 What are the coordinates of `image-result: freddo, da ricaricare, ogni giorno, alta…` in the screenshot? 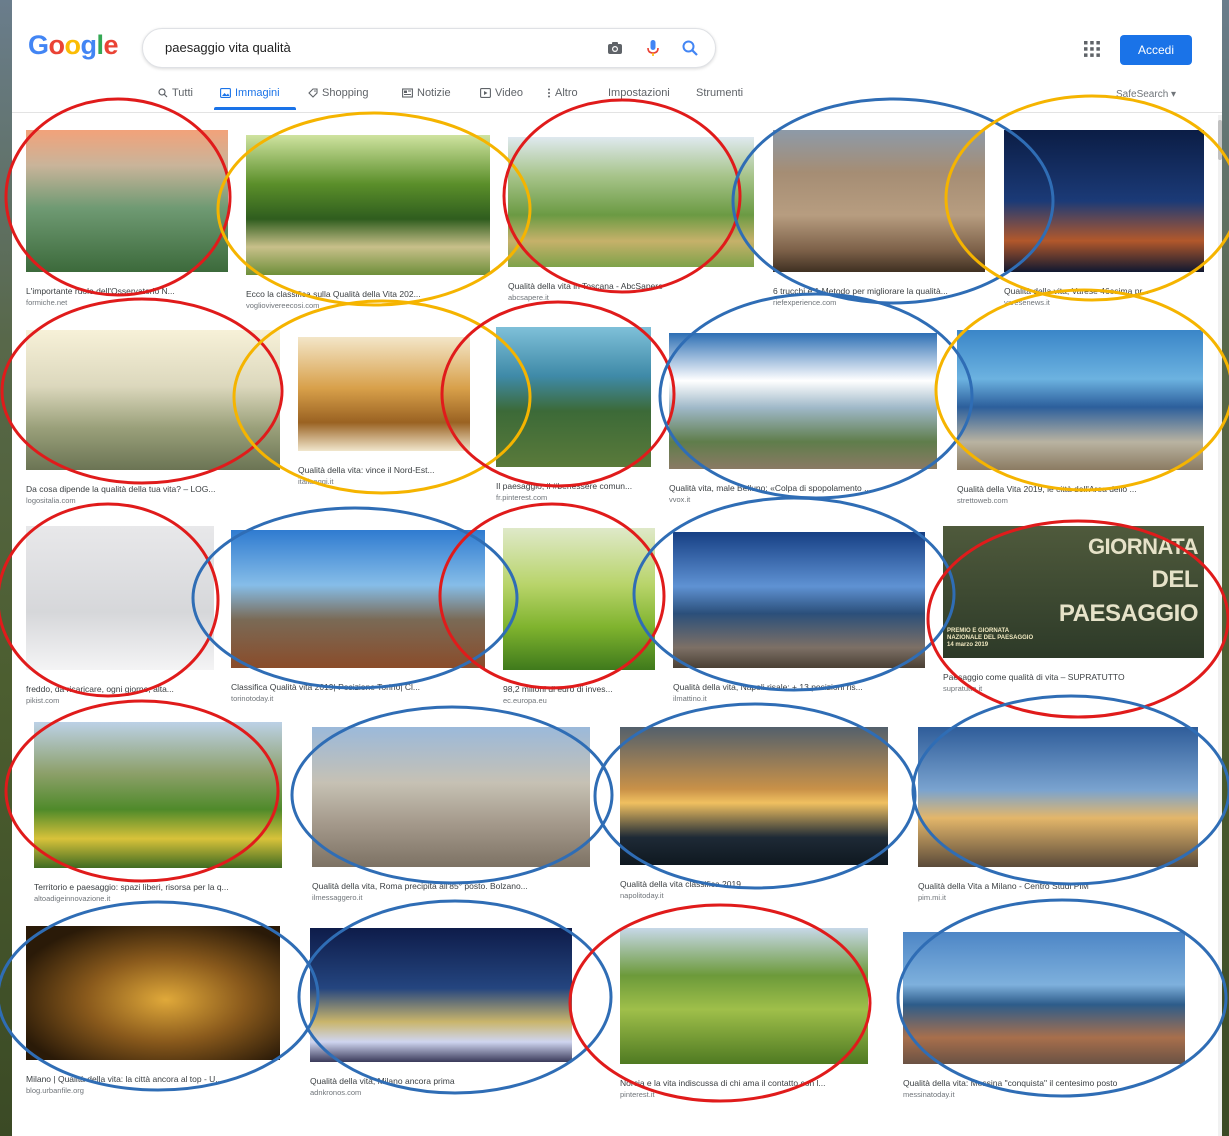 It's located at (120, 615).